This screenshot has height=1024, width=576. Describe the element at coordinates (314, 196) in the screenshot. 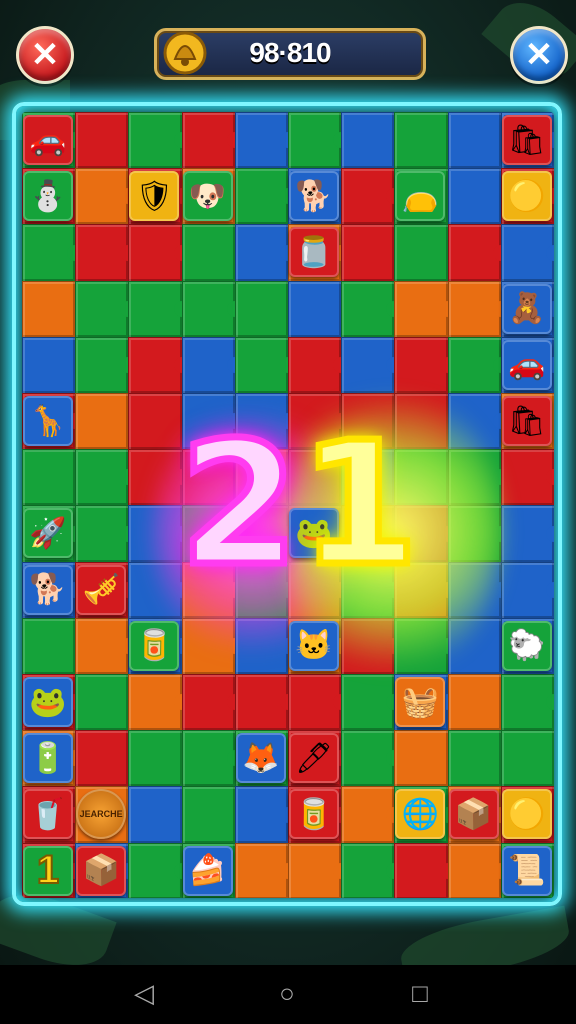

I see `puppy-icon: 🐕` at that location.